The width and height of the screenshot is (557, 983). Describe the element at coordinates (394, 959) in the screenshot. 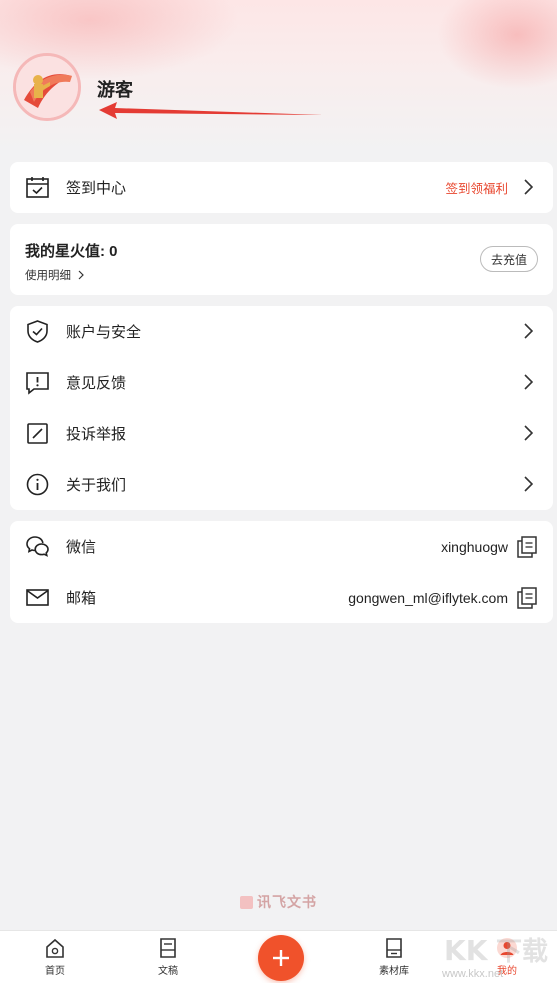

I see `tab-library: 素材库` at that location.